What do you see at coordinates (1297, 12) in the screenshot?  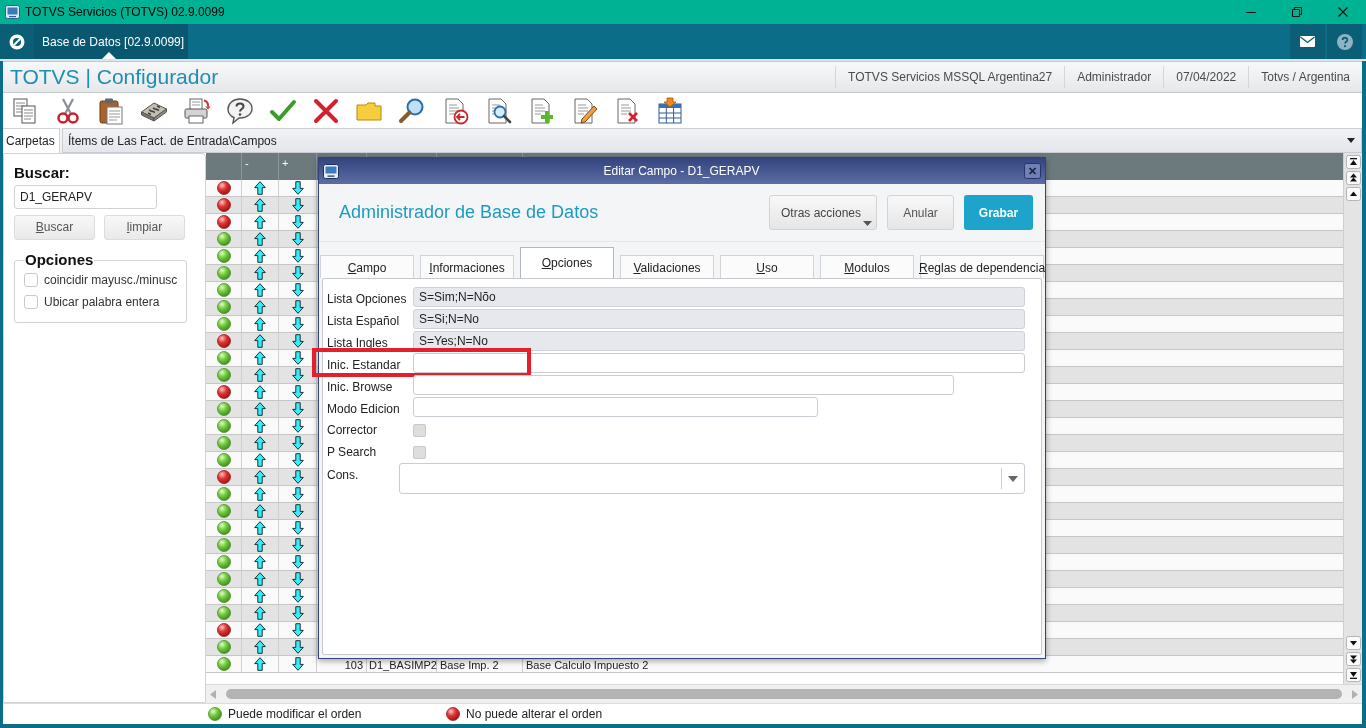 I see `restore-icon` at bounding box center [1297, 12].